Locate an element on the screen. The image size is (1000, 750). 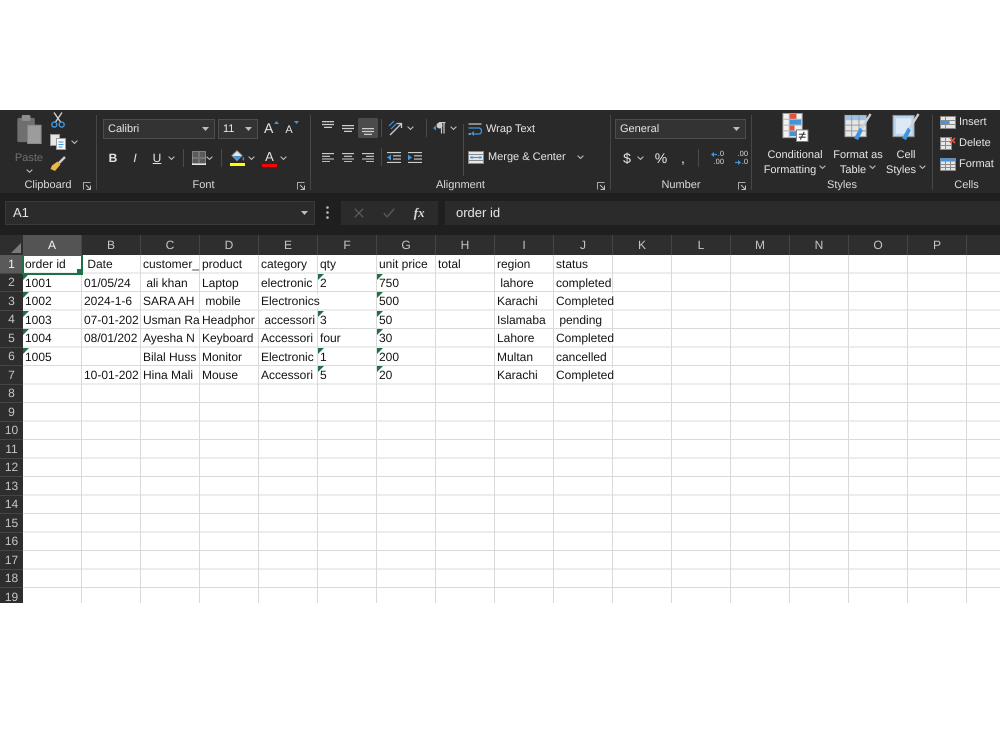
group-label: Number is located at coordinates (681, 185).